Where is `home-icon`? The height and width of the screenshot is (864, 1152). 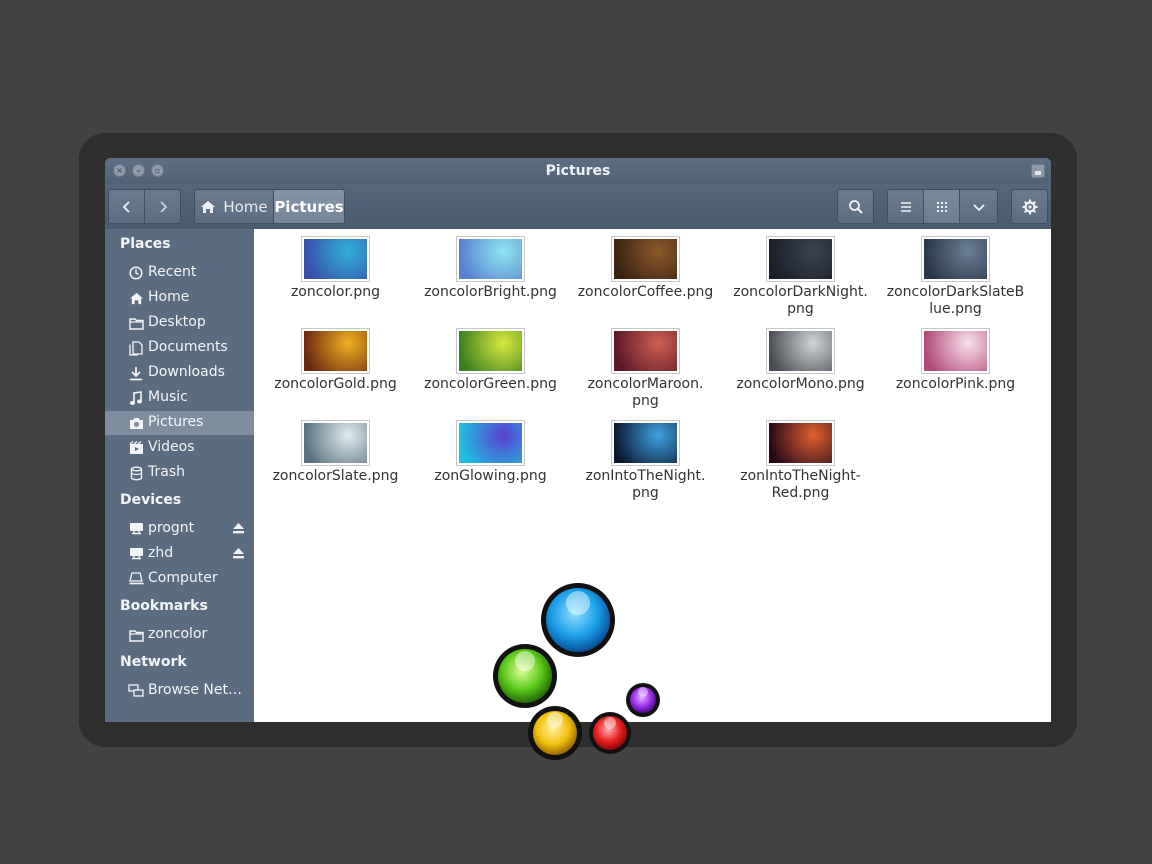 home-icon is located at coordinates (208, 206).